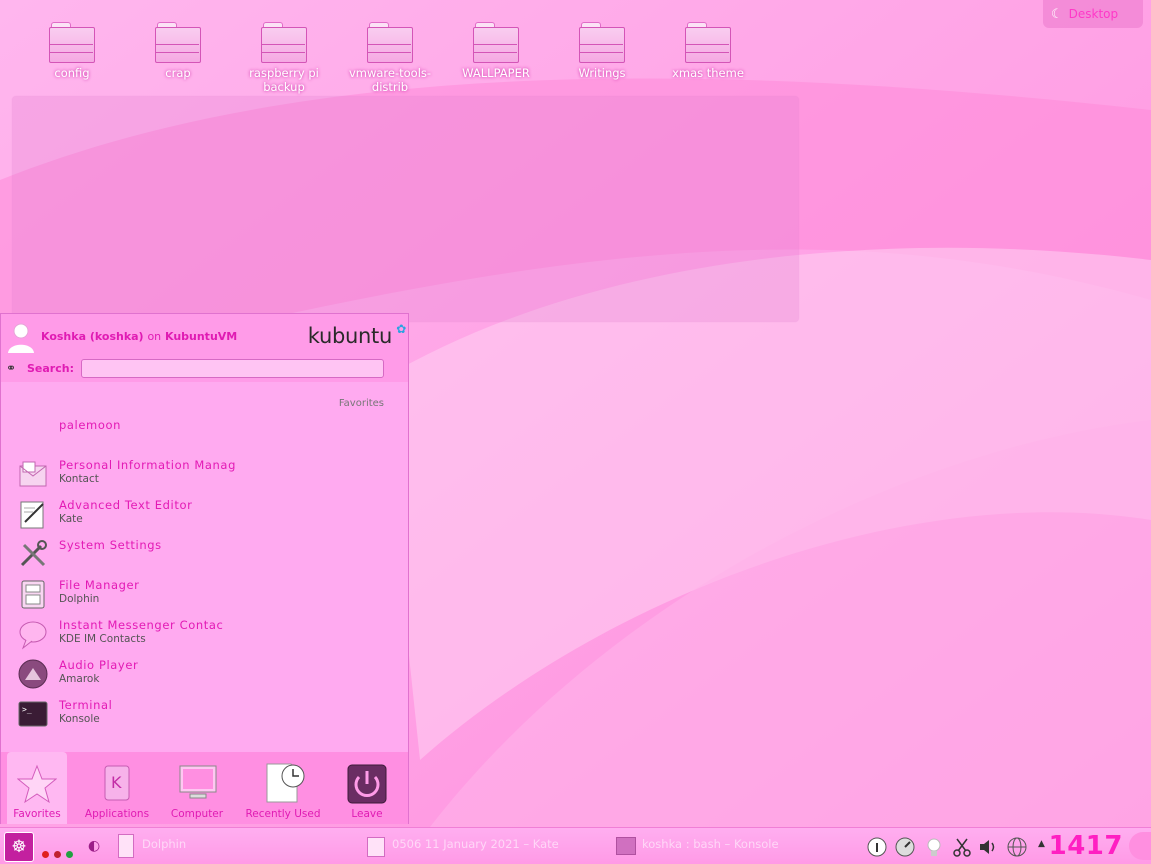 Image resolution: width=1151 pixels, height=864 pixels. I want to click on favorites-section-title: Favorites, so click(361, 403).